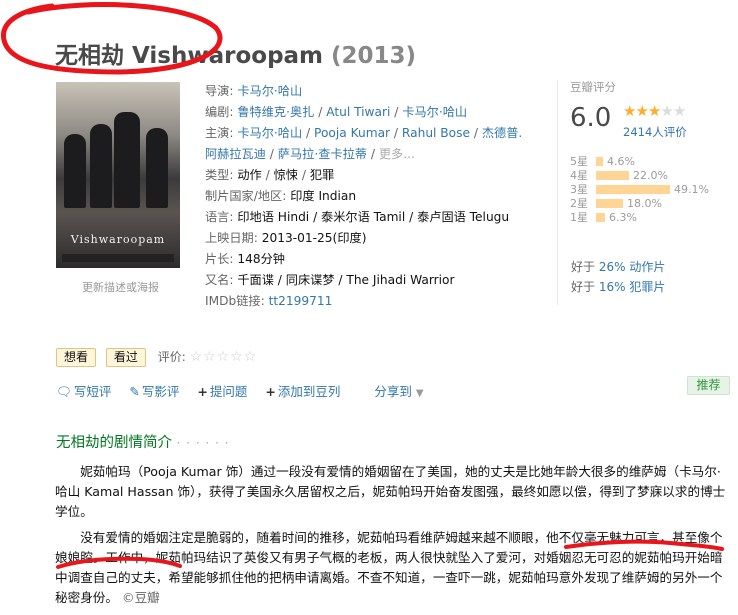  What do you see at coordinates (352, 133) in the screenshot?
I see `cast-link: Pooja Kumar` at bounding box center [352, 133].